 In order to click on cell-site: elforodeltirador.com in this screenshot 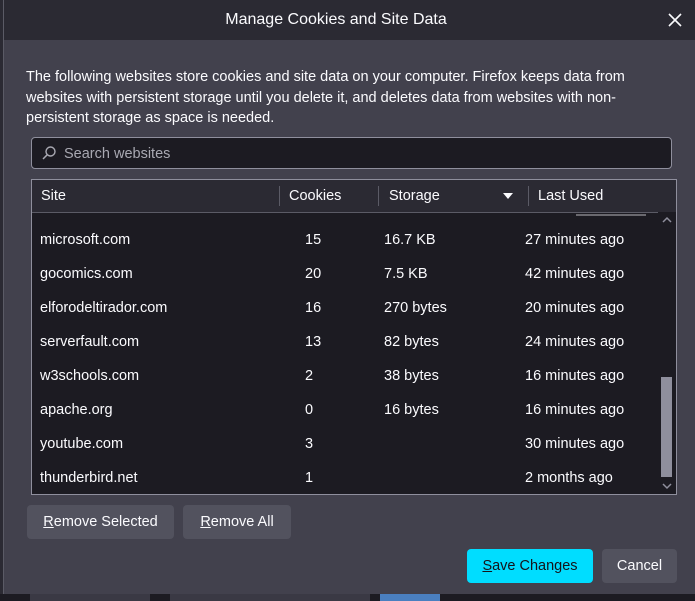, I will do `click(104, 308)`.